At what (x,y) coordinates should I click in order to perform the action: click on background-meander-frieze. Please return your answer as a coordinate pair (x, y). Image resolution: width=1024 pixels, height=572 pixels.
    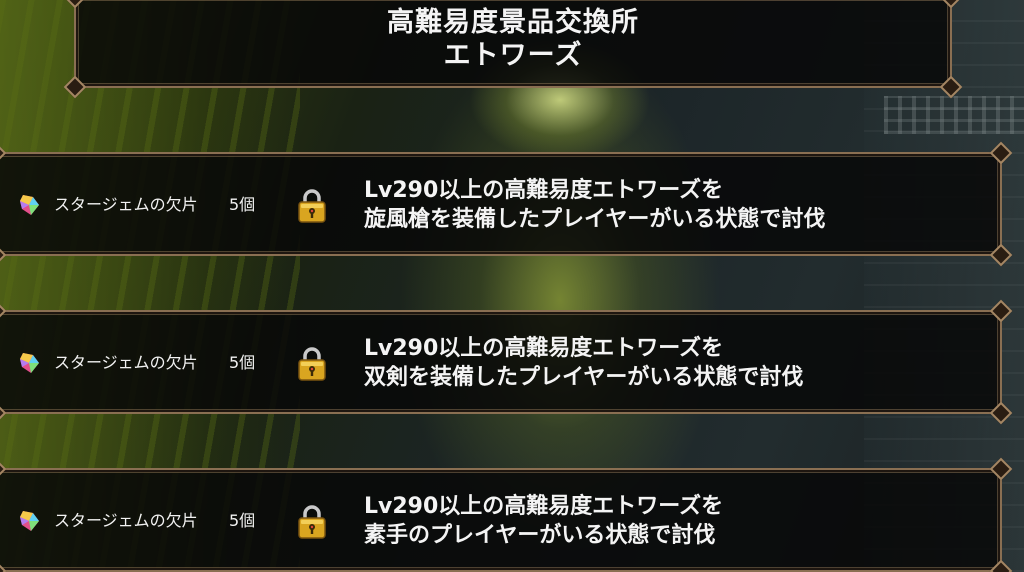
    Looking at the image, I should click on (954, 115).